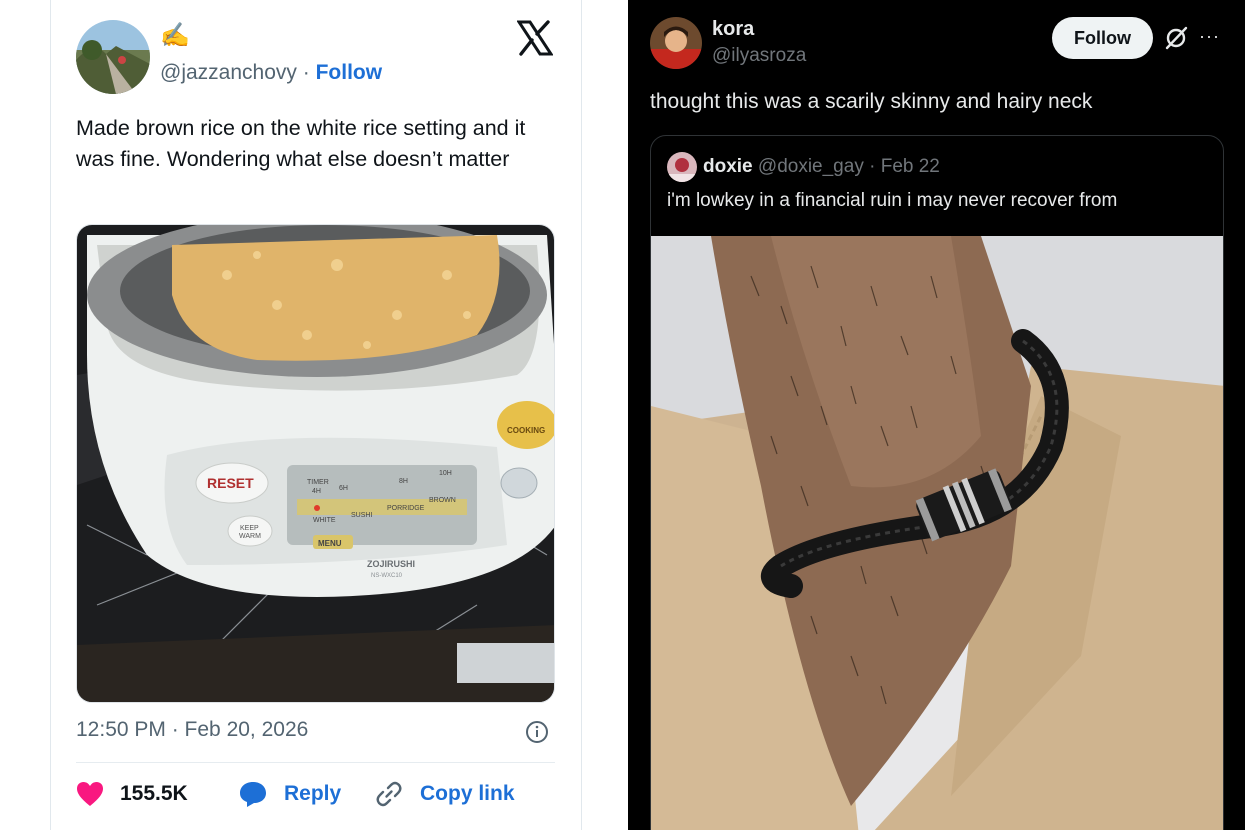 This screenshot has width=1245, height=830. Describe the element at coordinates (442, 500) in the screenshot. I see `brown-label: BROWN` at that location.